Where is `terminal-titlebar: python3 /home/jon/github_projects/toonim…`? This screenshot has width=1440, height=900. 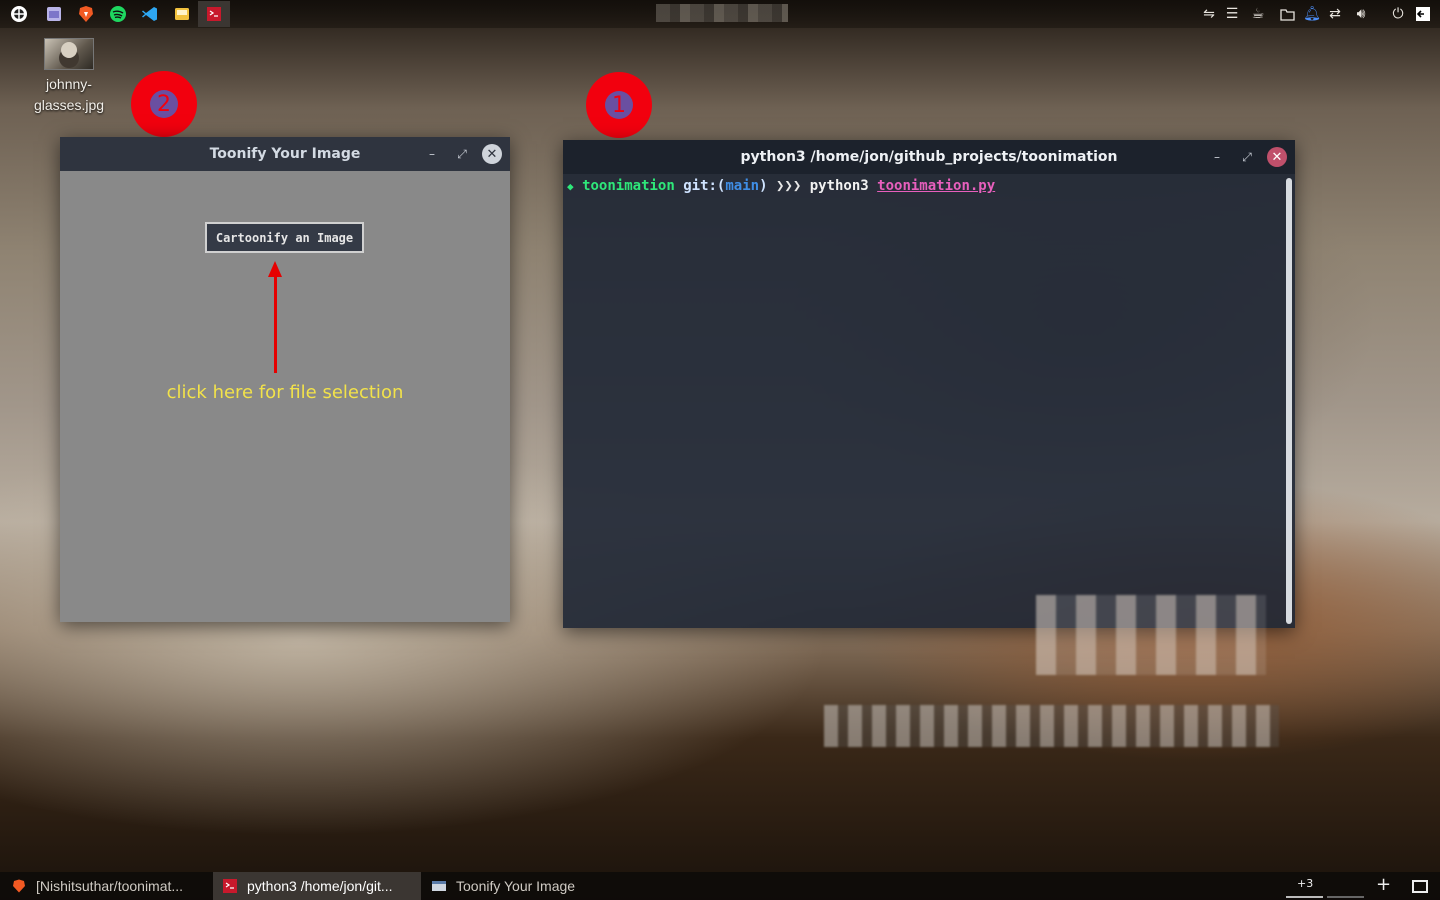 terminal-titlebar: python3 /home/jon/github_projects/toonim… is located at coordinates (929, 157).